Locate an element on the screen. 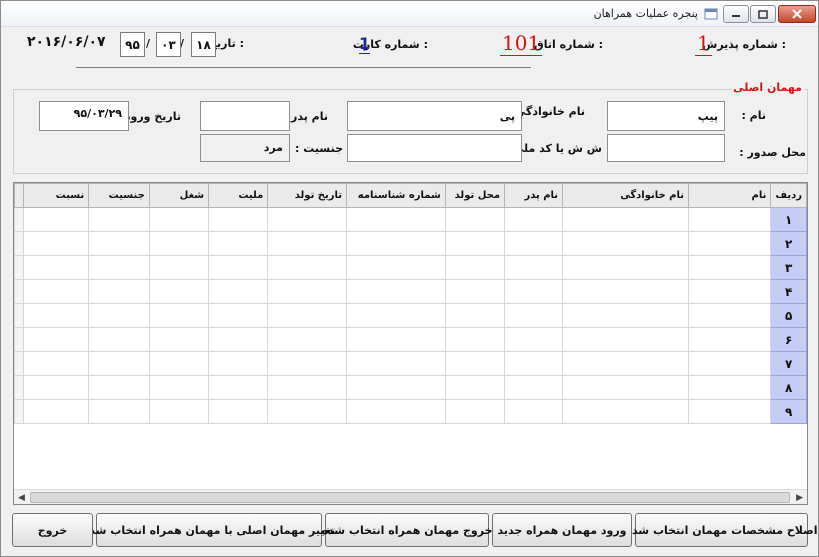 Image resolution: width=819 pixels, height=557 pixels. date-month-box: ۰۳ is located at coordinates (168, 44).